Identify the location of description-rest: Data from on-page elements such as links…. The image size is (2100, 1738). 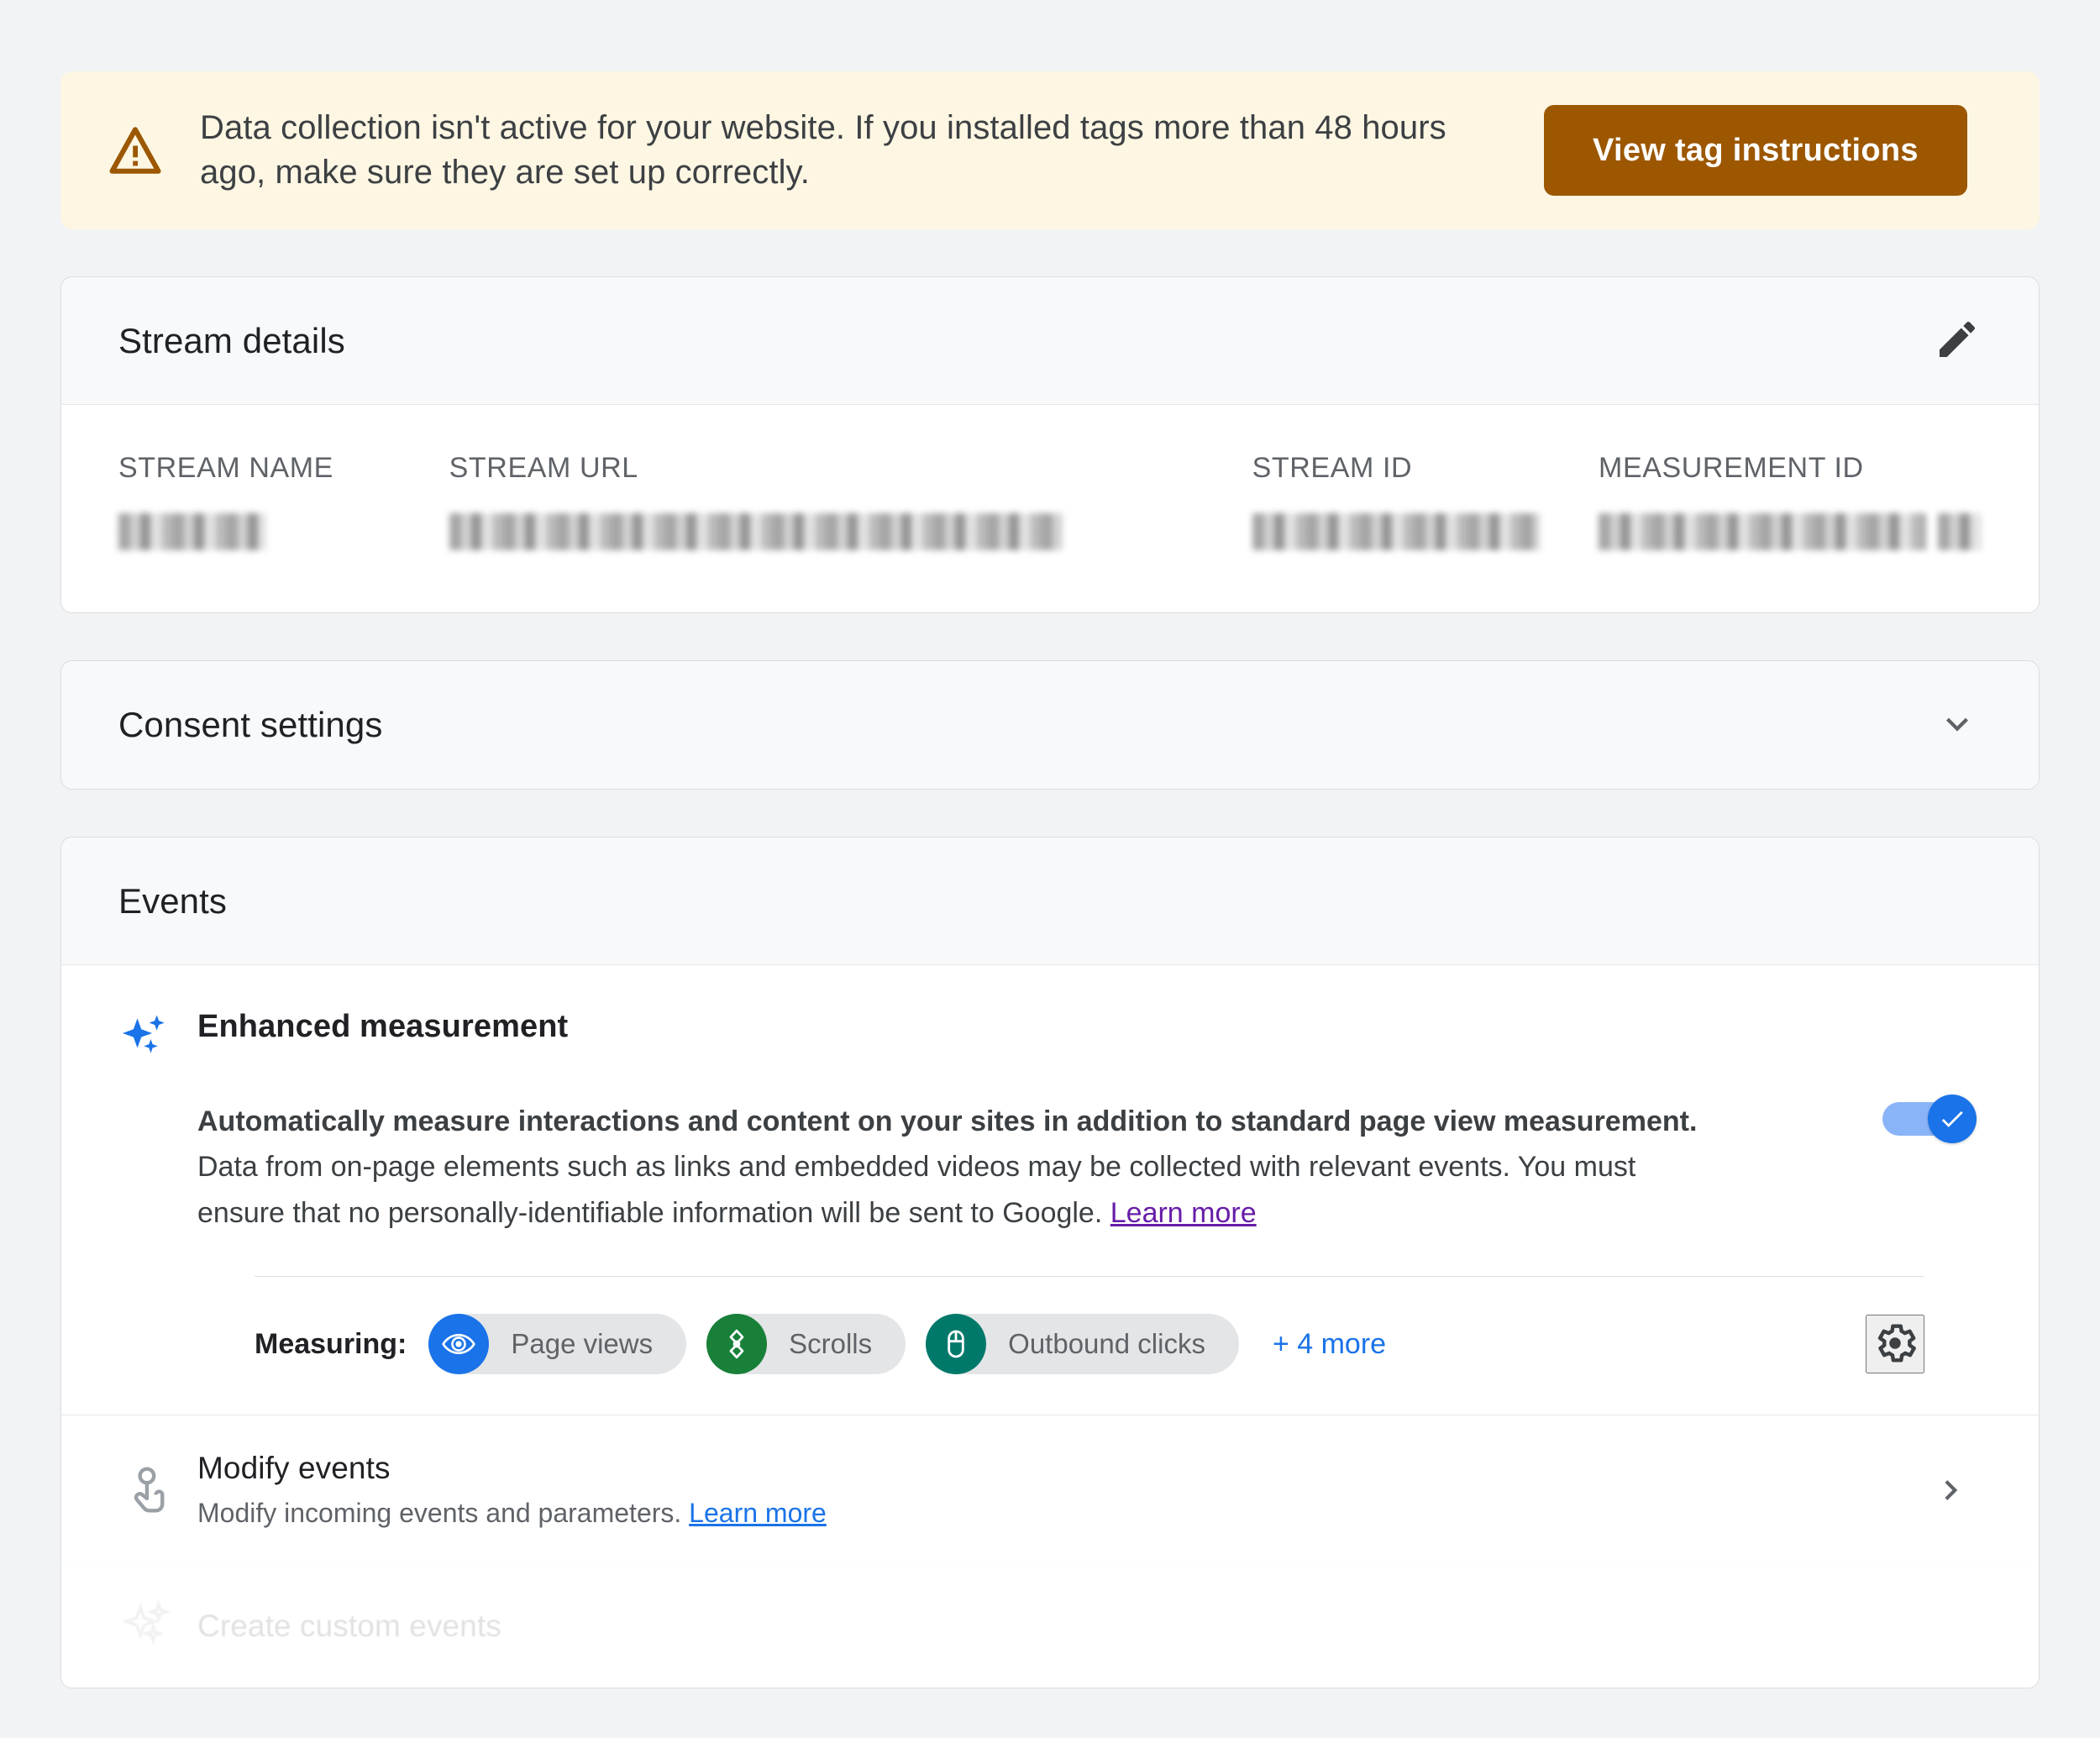
(916, 1190).